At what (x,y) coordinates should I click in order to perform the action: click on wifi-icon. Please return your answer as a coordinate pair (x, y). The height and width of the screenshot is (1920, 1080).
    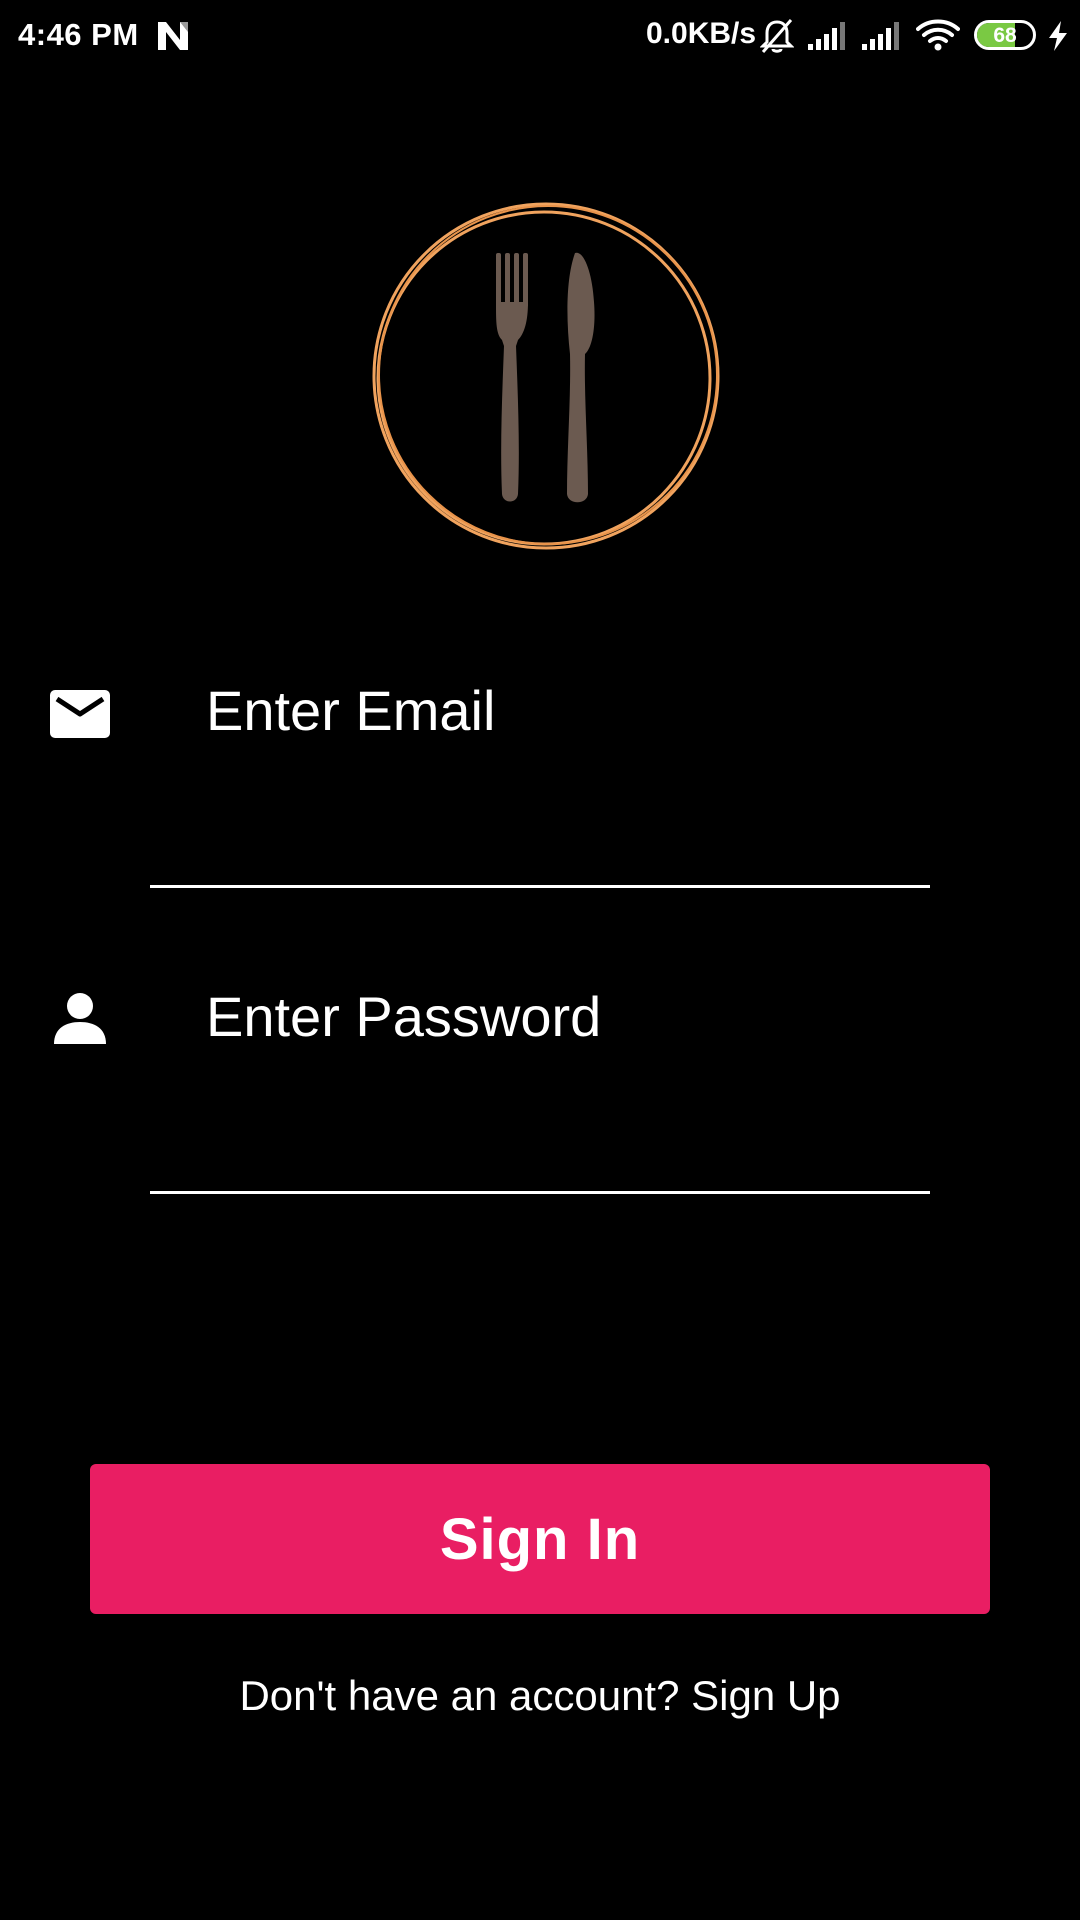
    Looking at the image, I should click on (938, 35).